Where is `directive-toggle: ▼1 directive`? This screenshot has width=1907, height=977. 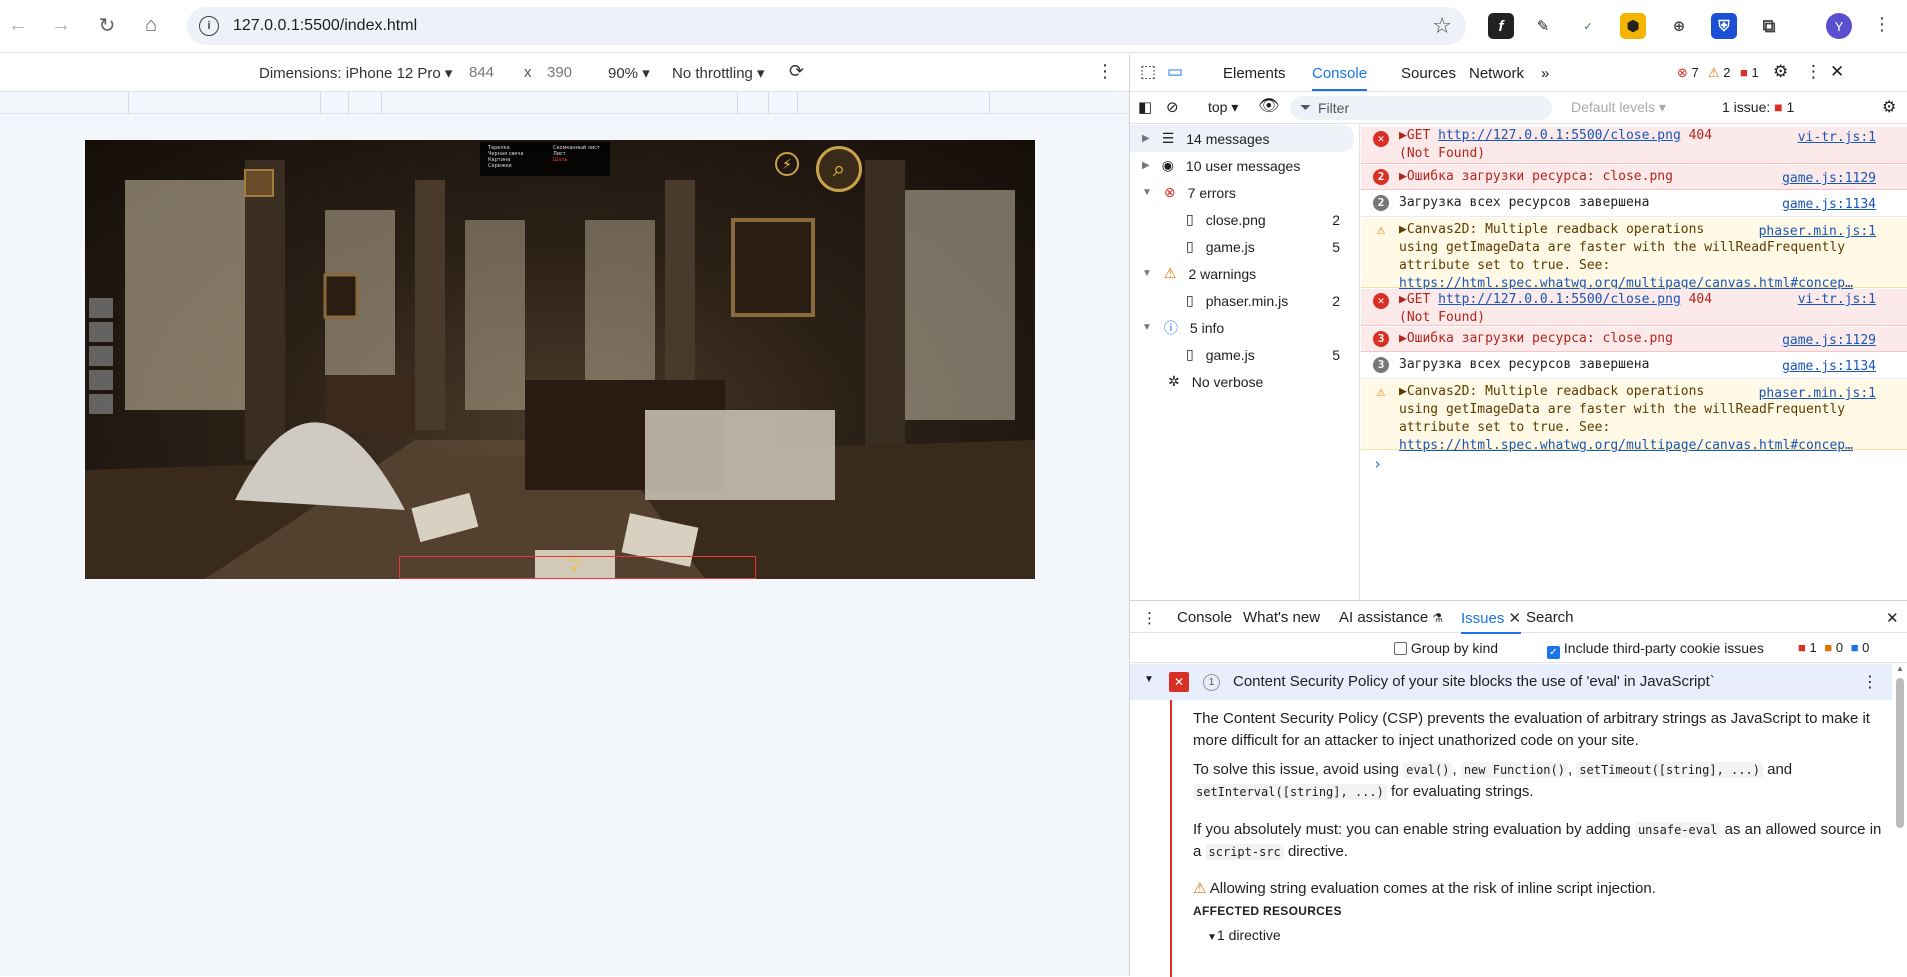 directive-toggle: ▼1 directive is located at coordinates (1552, 936).